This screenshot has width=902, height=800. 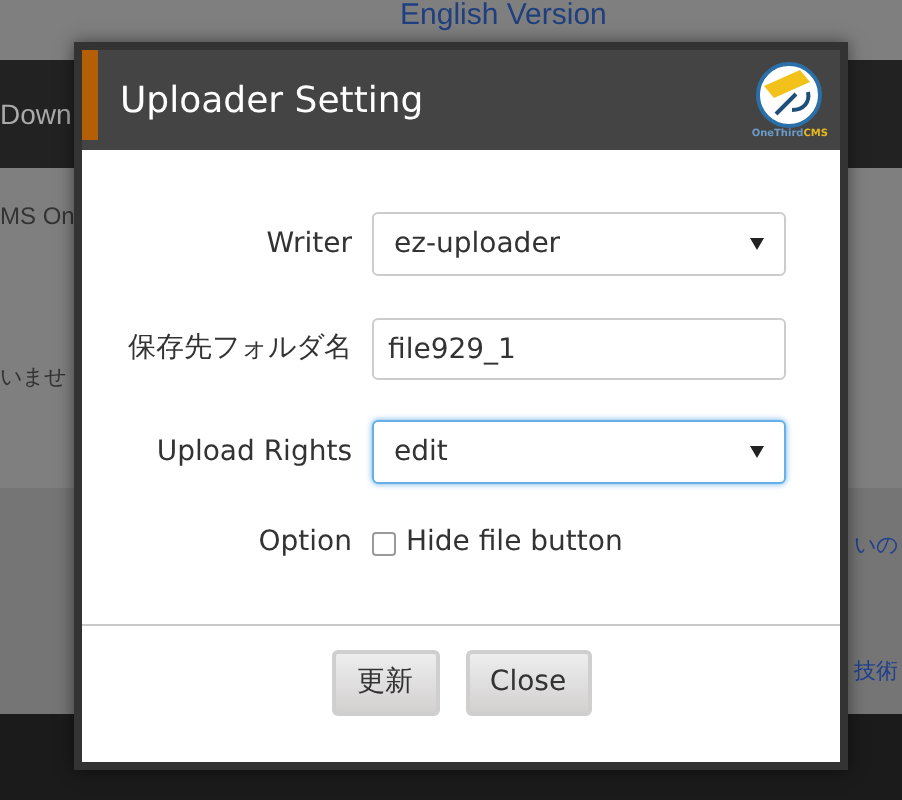 What do you see at coordinates (789, 94) in the screenshot?
I see `logo-icon` at bounding box center [789, 94].